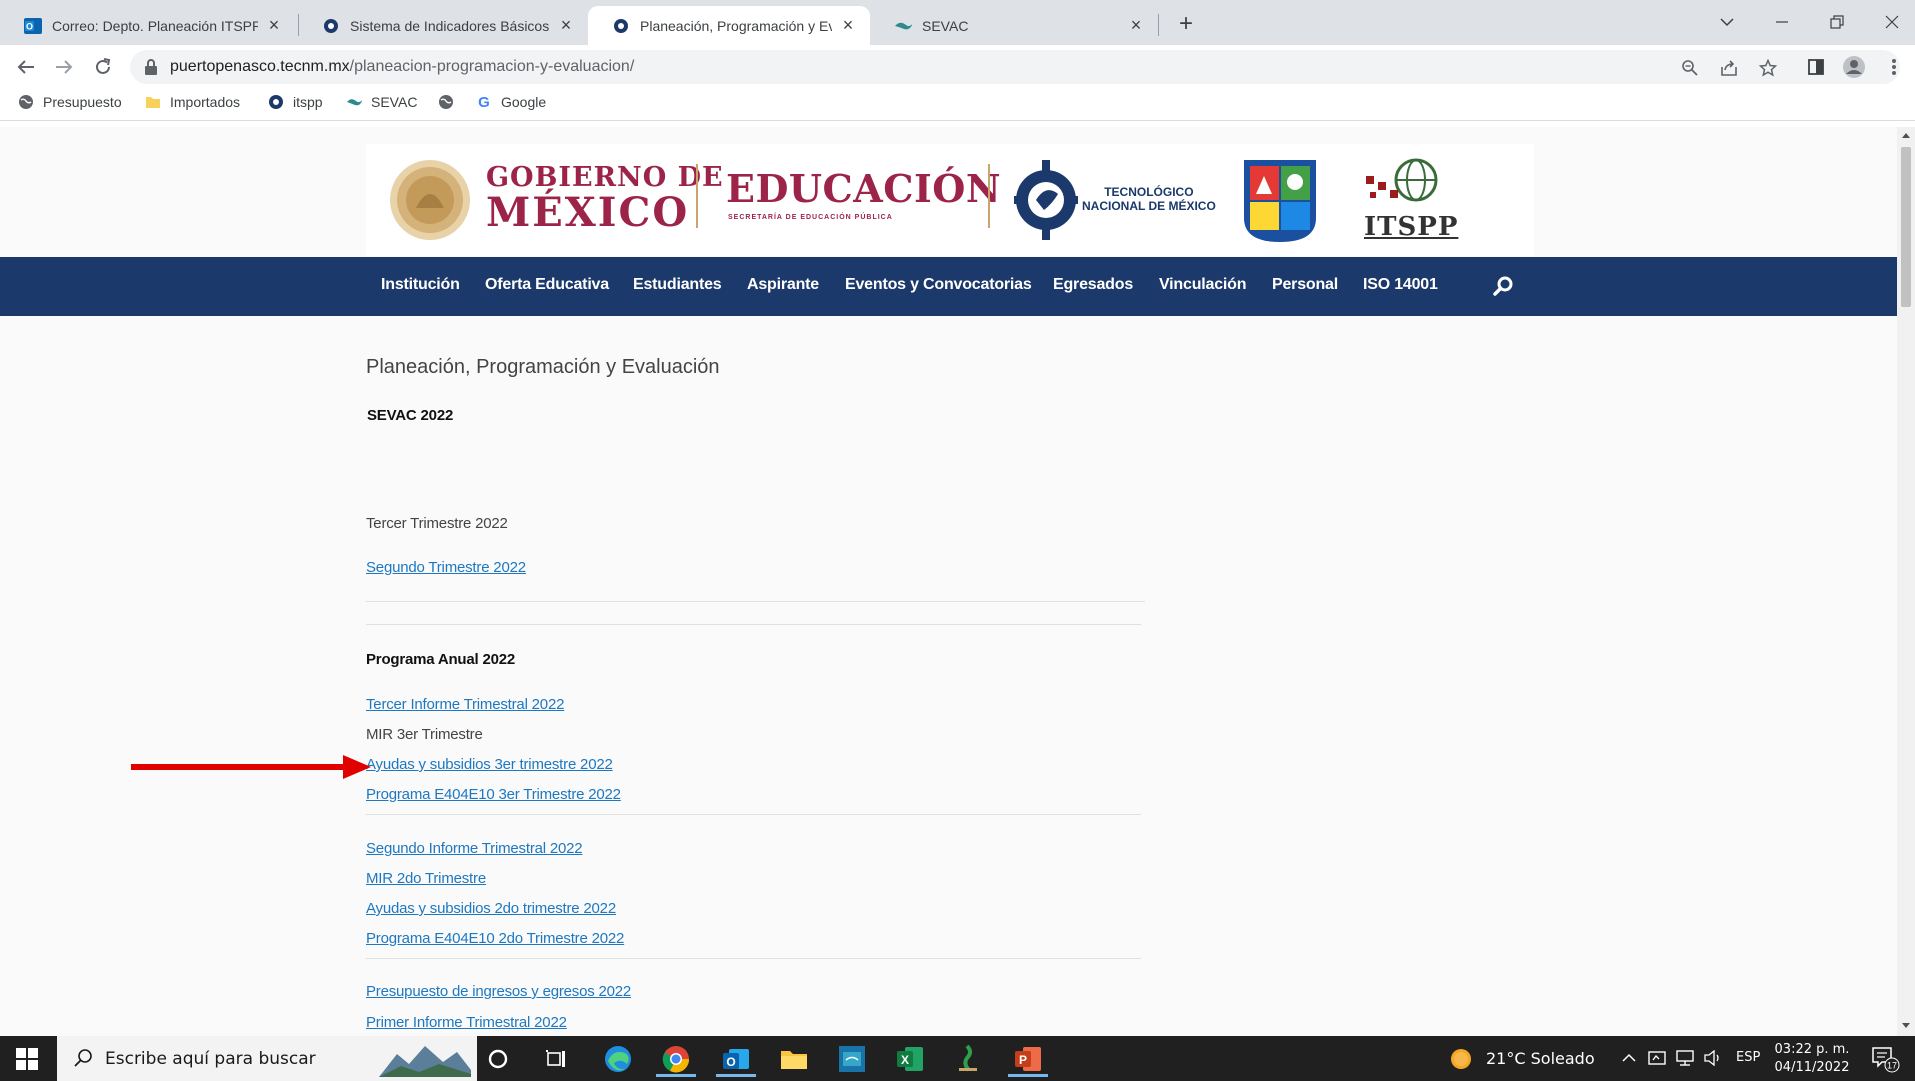 The height and width of the screenshot is (1081, 1915). What do you see at coordinates (677, 285) in the screenshot?
I see `nav-estudiantes: Estudiantes` at bounding box center [677, 285].